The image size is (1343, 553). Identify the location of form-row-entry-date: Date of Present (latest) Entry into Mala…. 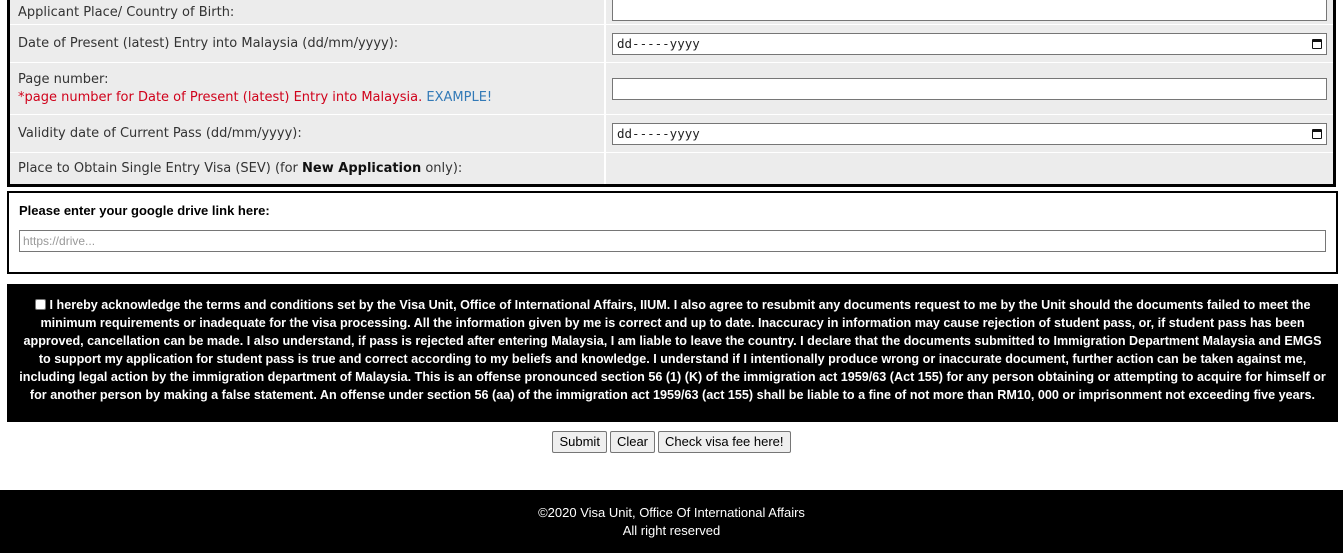
(671, 43).